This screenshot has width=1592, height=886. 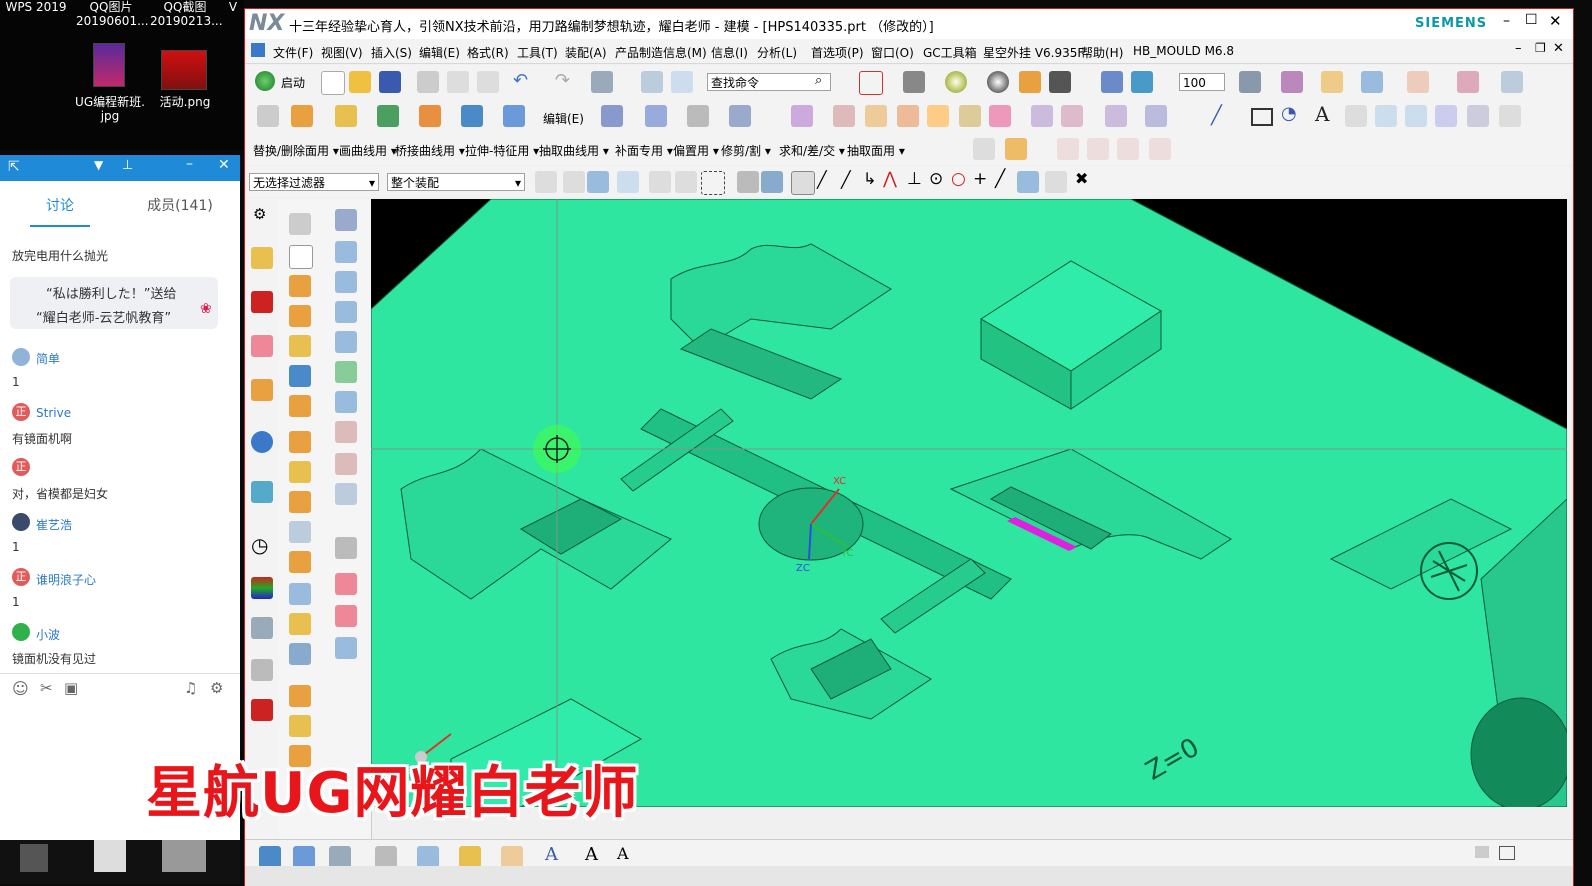 What do you see at coordinates (586, 52) in the screenshot?
I see `menu-assembly: 装配(A)` at bounding box center [586, 52].